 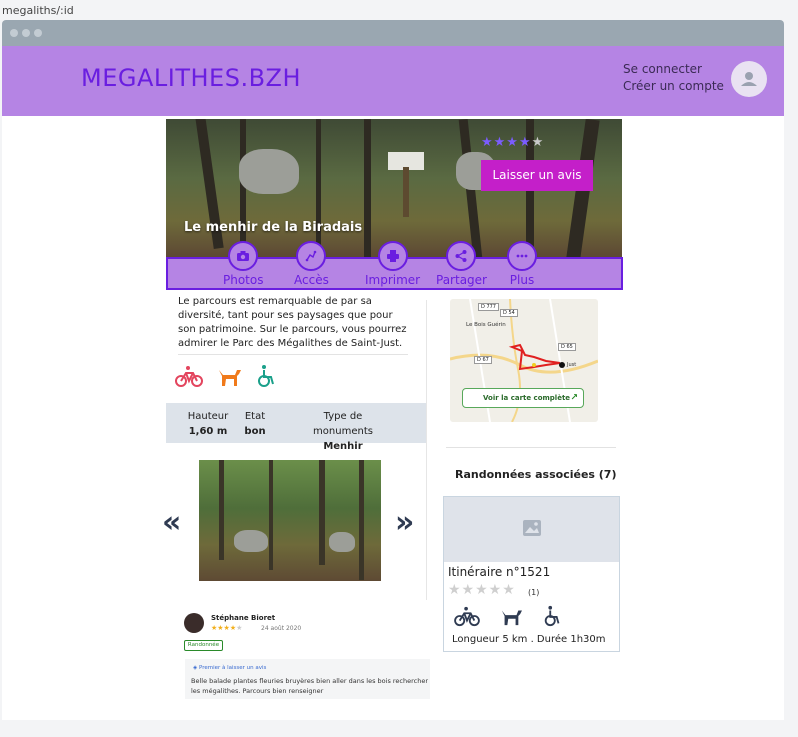 I want to click on first-review-badge: ◈ Premier à laisser un avis, so click(x=230, y=668).